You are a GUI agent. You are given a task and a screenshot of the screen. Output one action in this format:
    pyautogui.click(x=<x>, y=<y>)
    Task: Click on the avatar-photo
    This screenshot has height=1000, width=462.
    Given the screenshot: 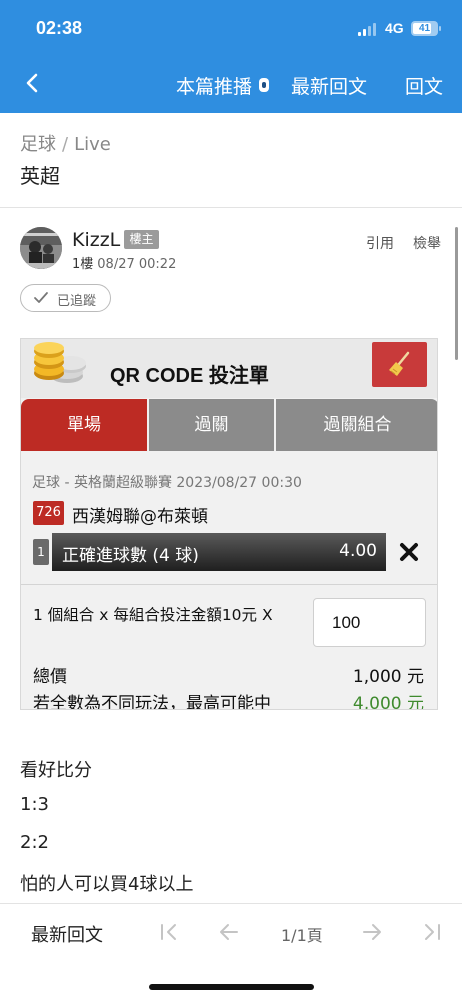 What is the action you would take?
    pyautogui.click(x=41, y=248)
    